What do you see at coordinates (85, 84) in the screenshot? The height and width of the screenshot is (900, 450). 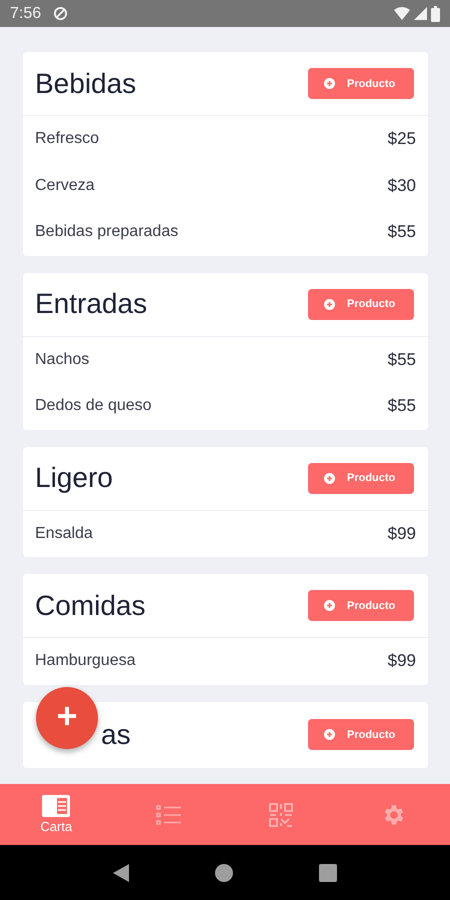 I see `category-title: Bebidas` at bounding box center [85, 84].